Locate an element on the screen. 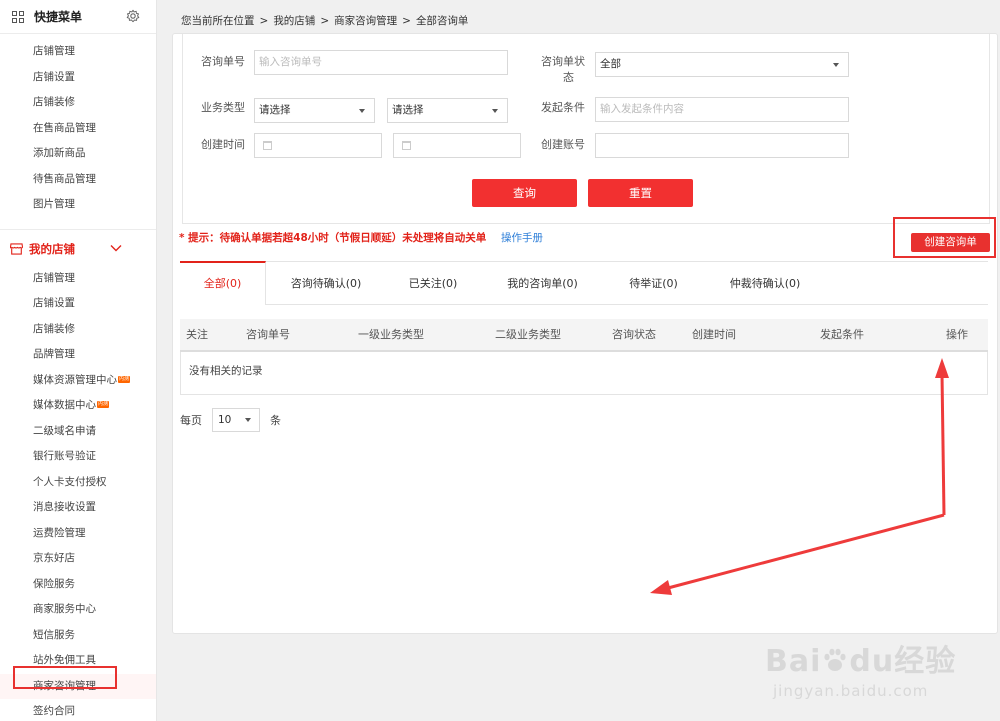 The height and width of the screenshot is (721, 1000). sidebar-quick-item: 添加新商品 is located at coordinates (78, 154).